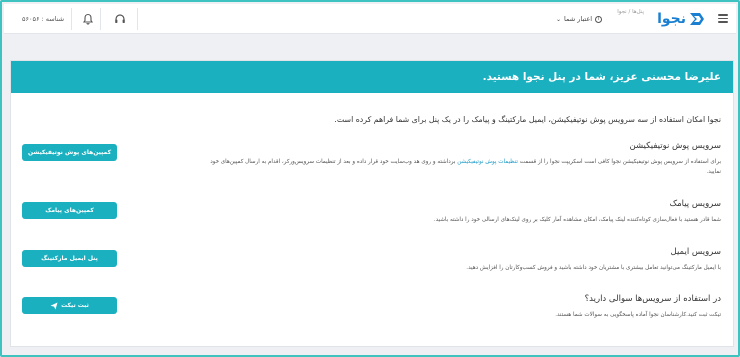  I want to click on section-title: سرویس پیامک, so click(695, 204).